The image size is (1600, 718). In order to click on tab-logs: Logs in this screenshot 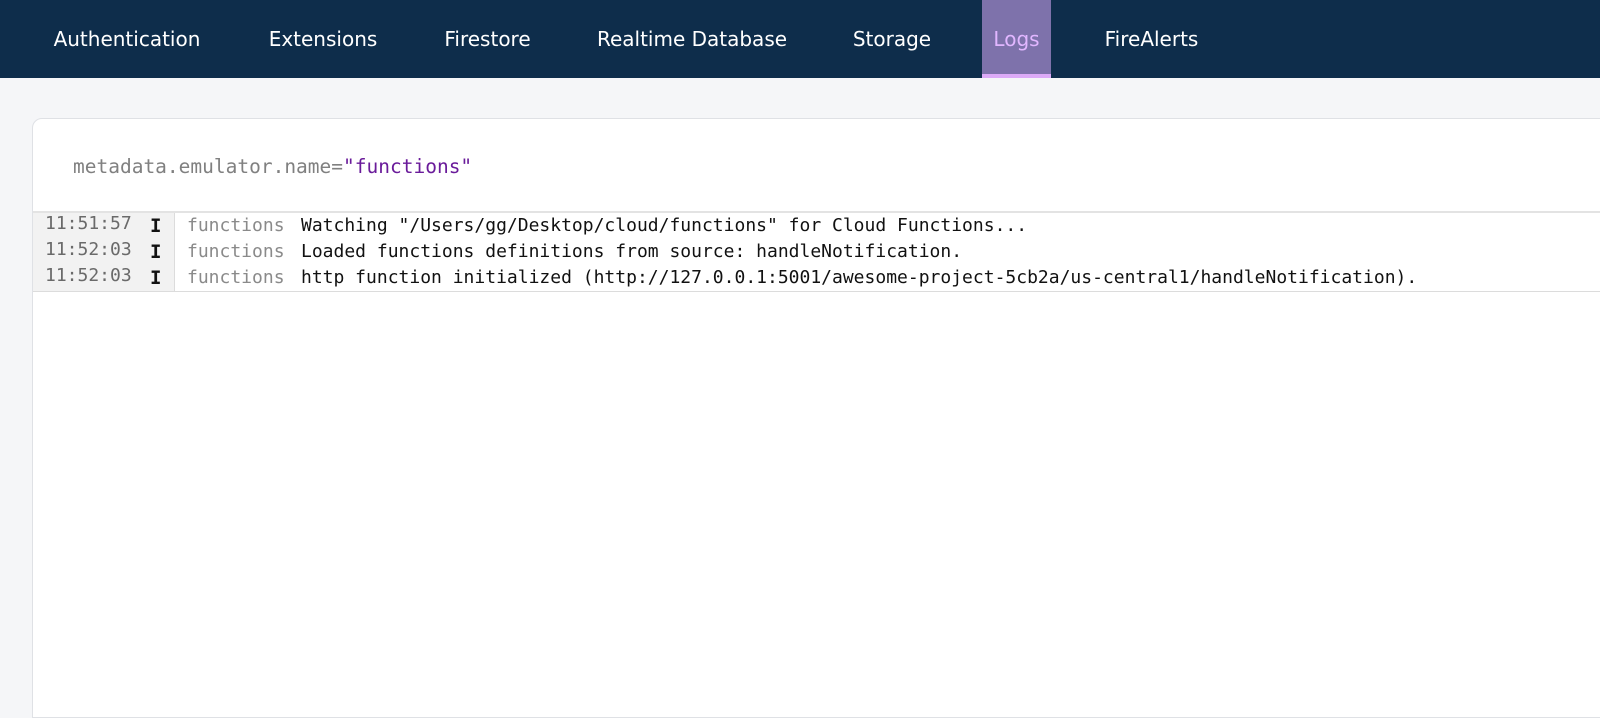, I will do `click(1016, 39)`.